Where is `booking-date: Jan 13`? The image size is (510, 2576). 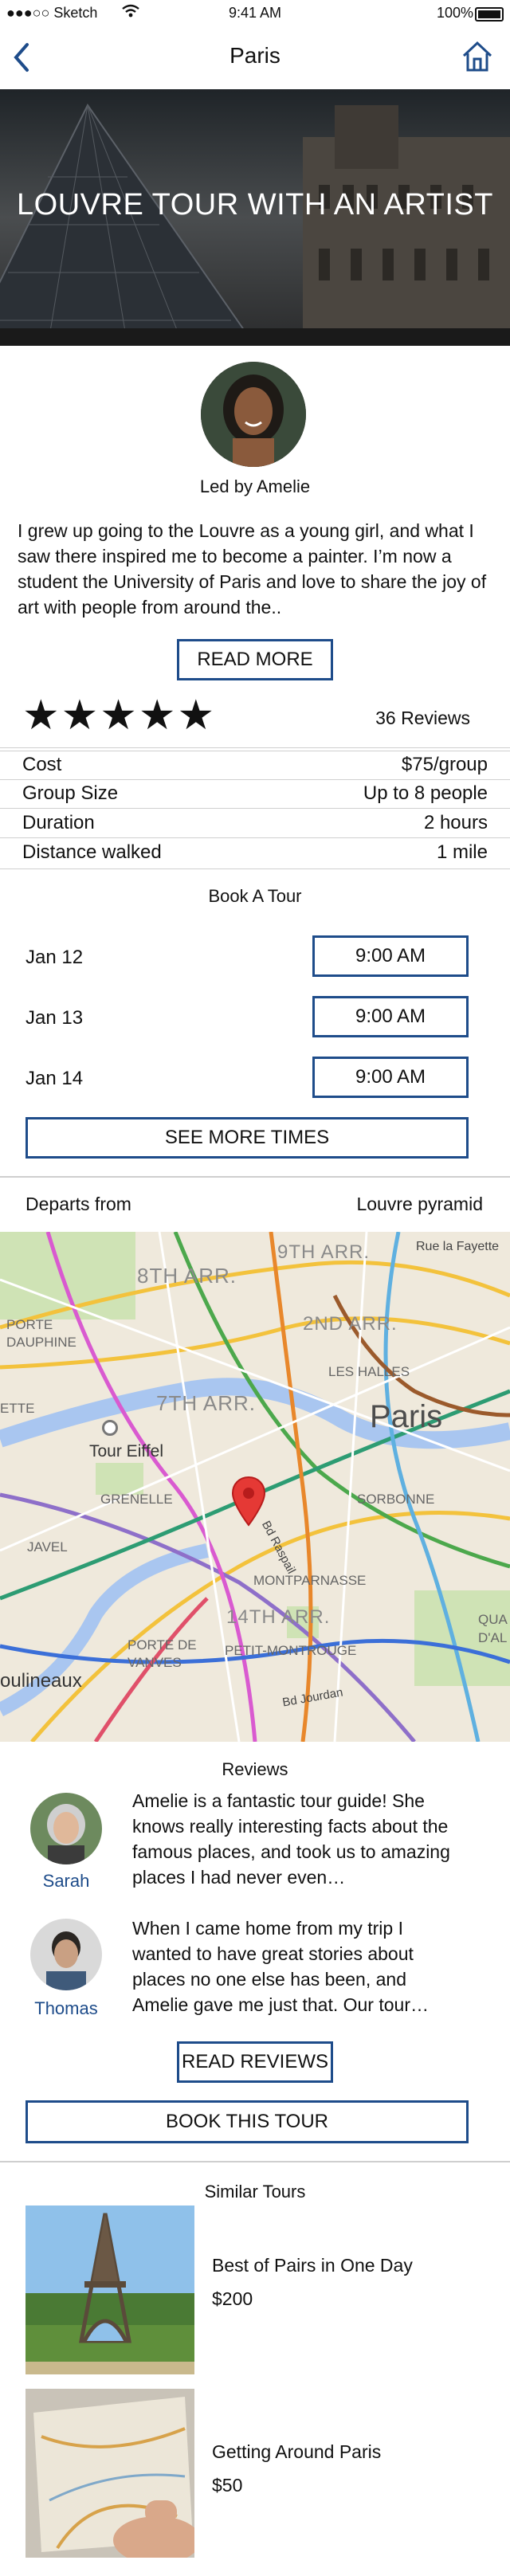
booking-date: Jan 13 is located at coordinates (55, 1018).